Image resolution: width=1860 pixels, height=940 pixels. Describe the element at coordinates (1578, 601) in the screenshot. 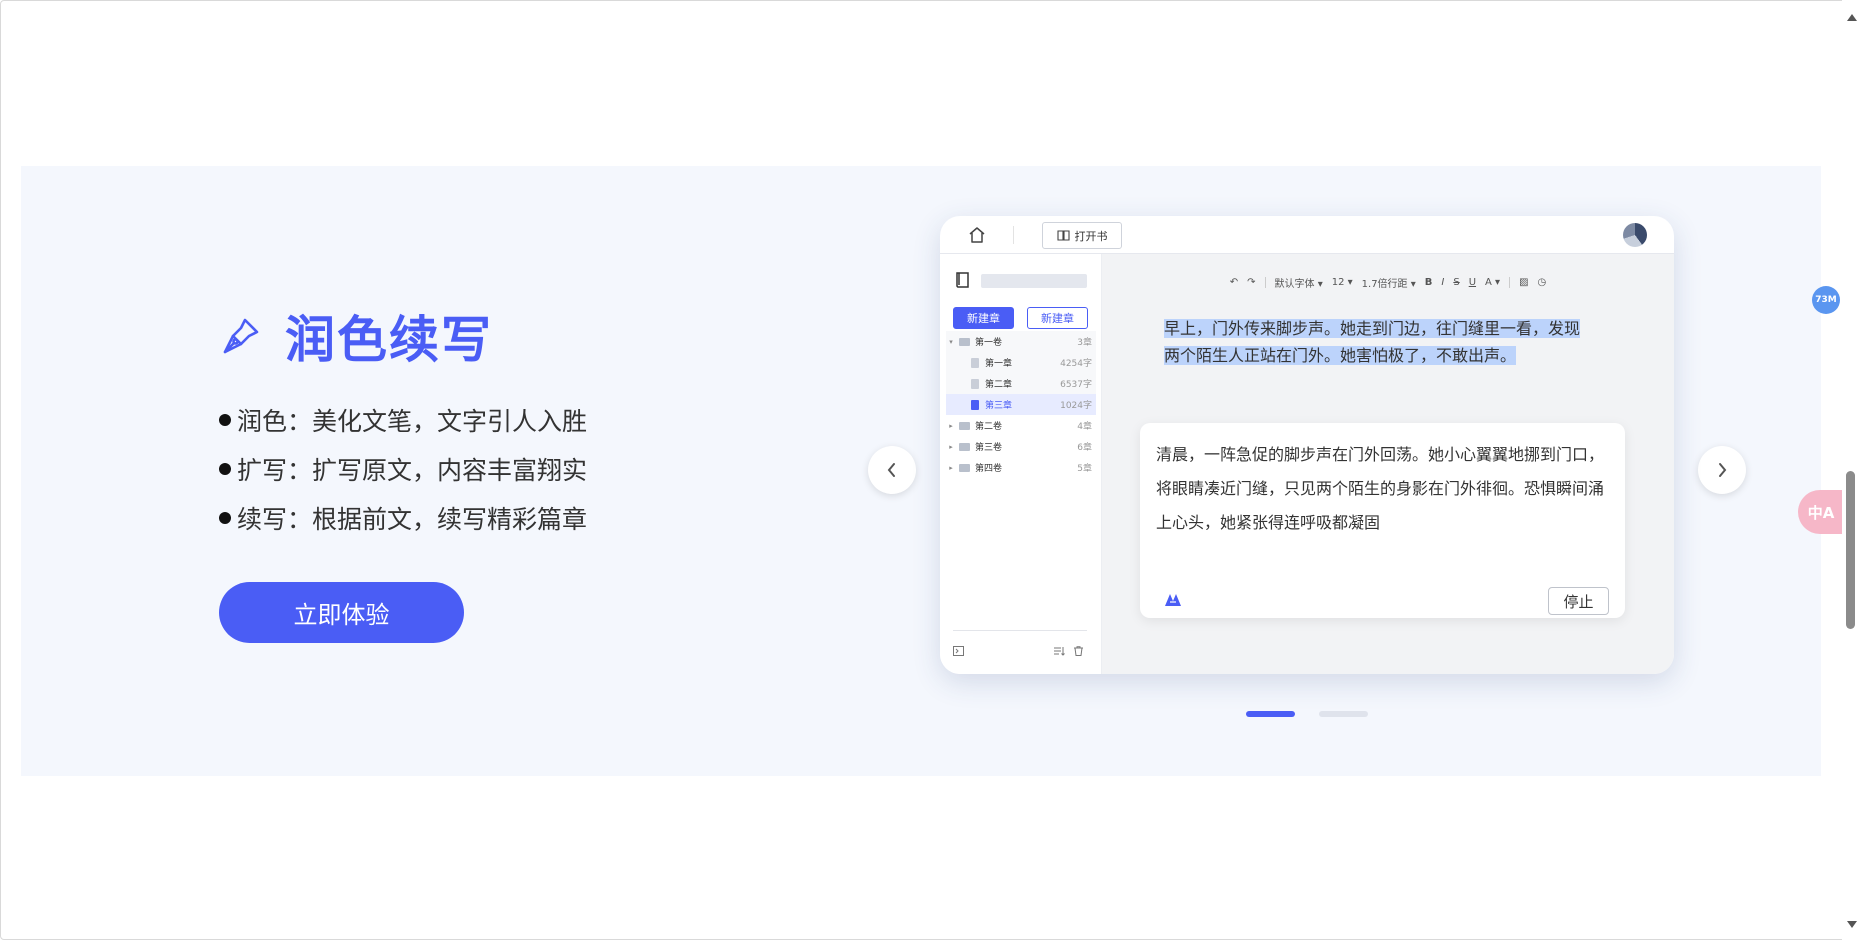

I see `stop-button: 停止` at that location.